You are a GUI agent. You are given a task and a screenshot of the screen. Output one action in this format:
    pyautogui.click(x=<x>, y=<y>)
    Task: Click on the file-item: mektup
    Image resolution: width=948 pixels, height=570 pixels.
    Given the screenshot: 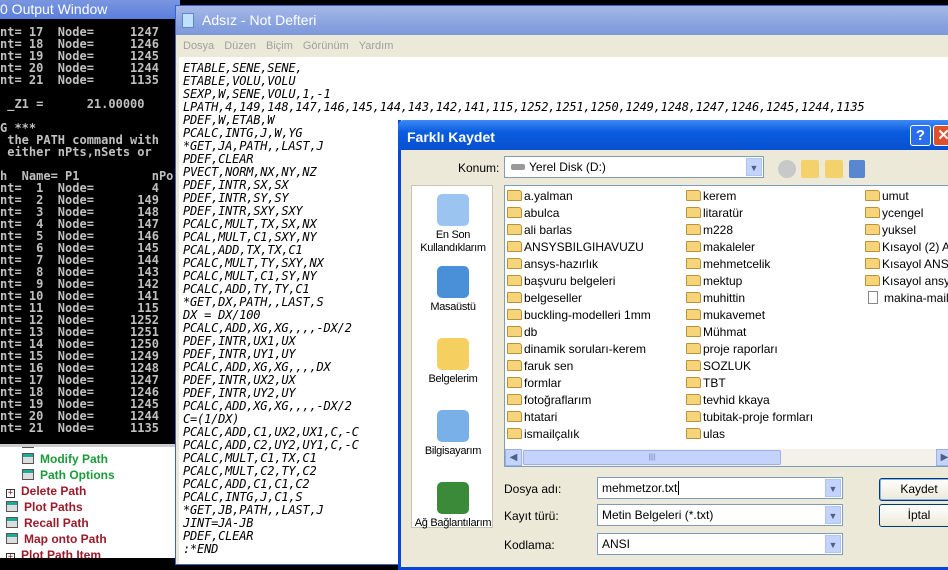 What is the action you would take?
    pyautogui.click(x=714, y=281)
    